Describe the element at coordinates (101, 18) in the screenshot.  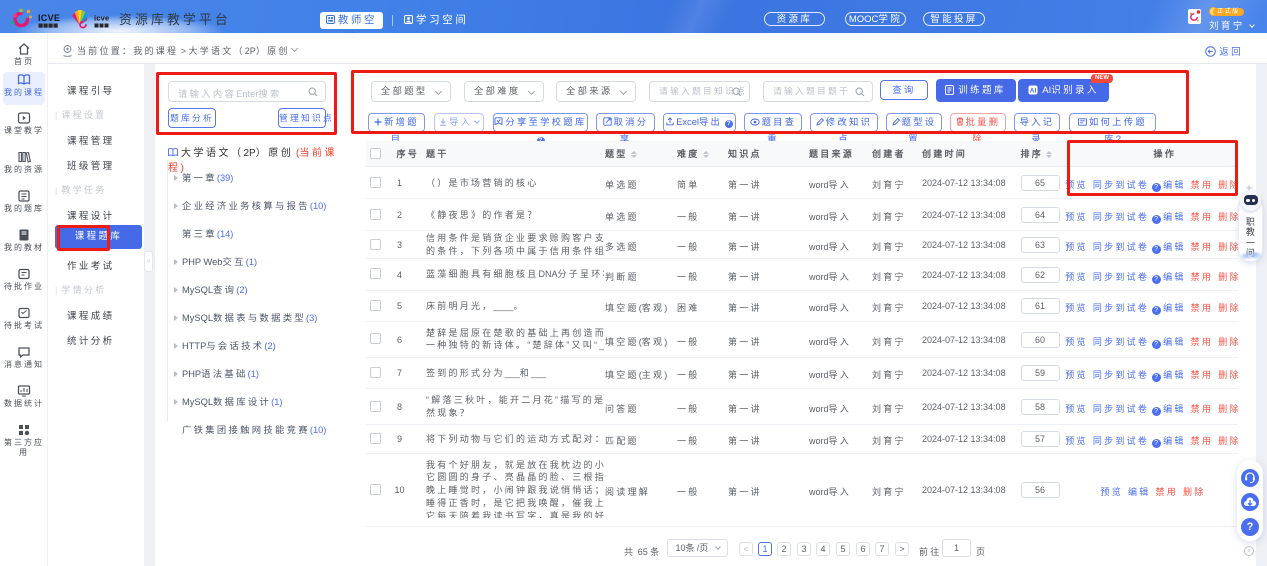
I see `svg-text: icve` at that location.